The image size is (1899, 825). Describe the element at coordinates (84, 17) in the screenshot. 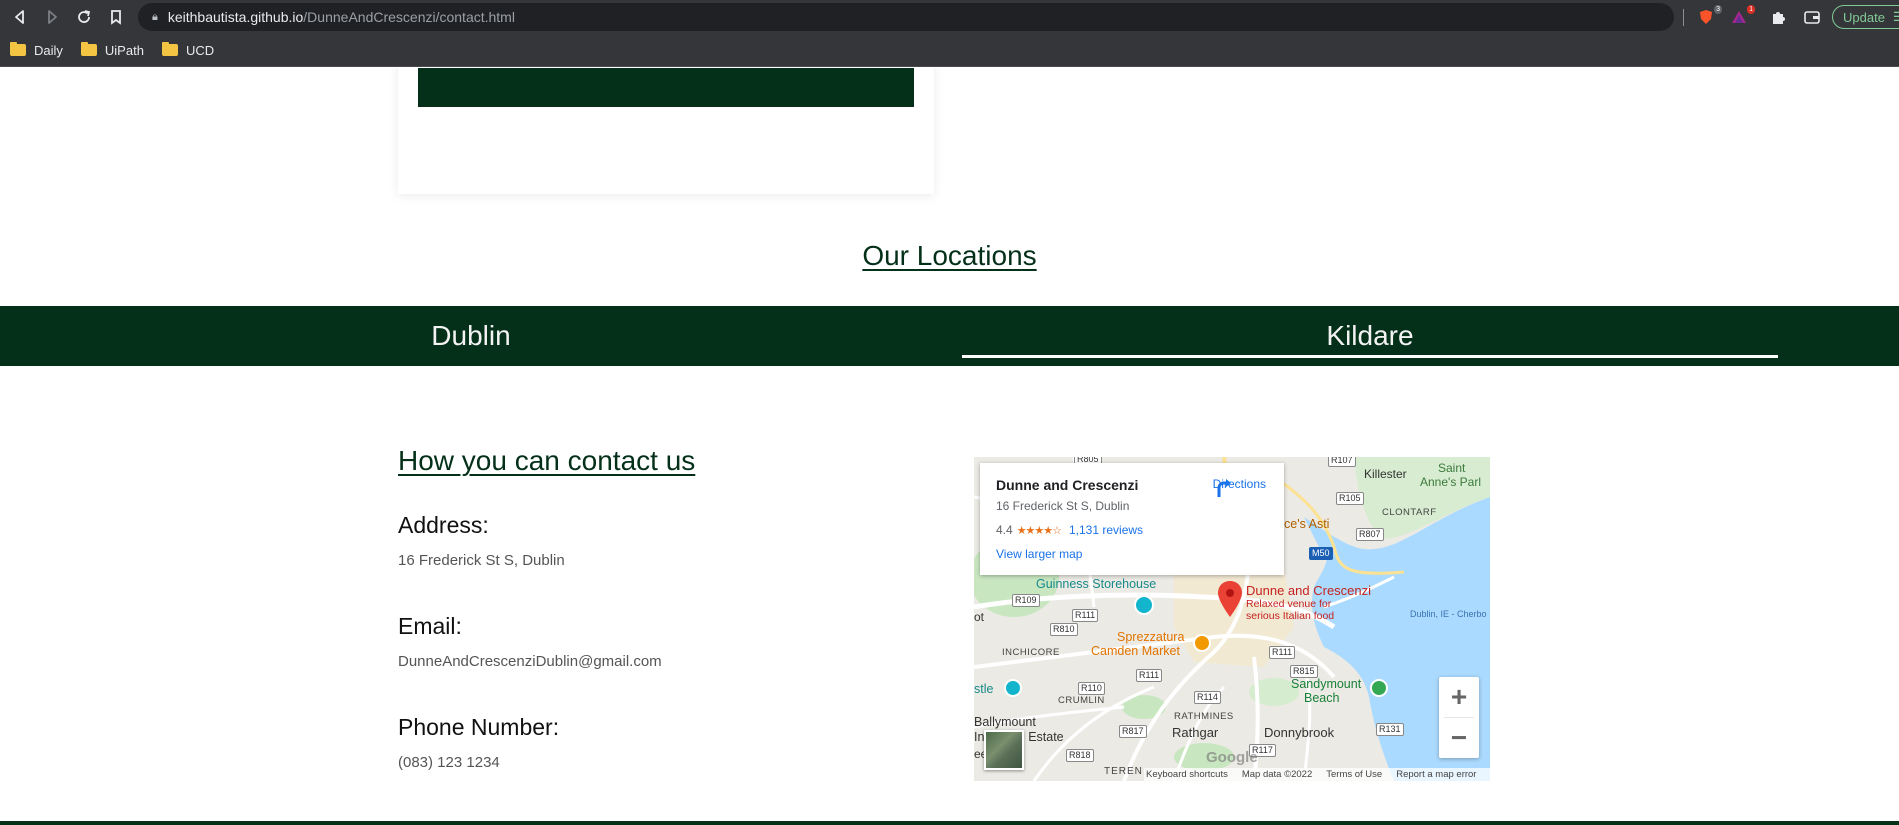

I see `reload-icon` at that location.